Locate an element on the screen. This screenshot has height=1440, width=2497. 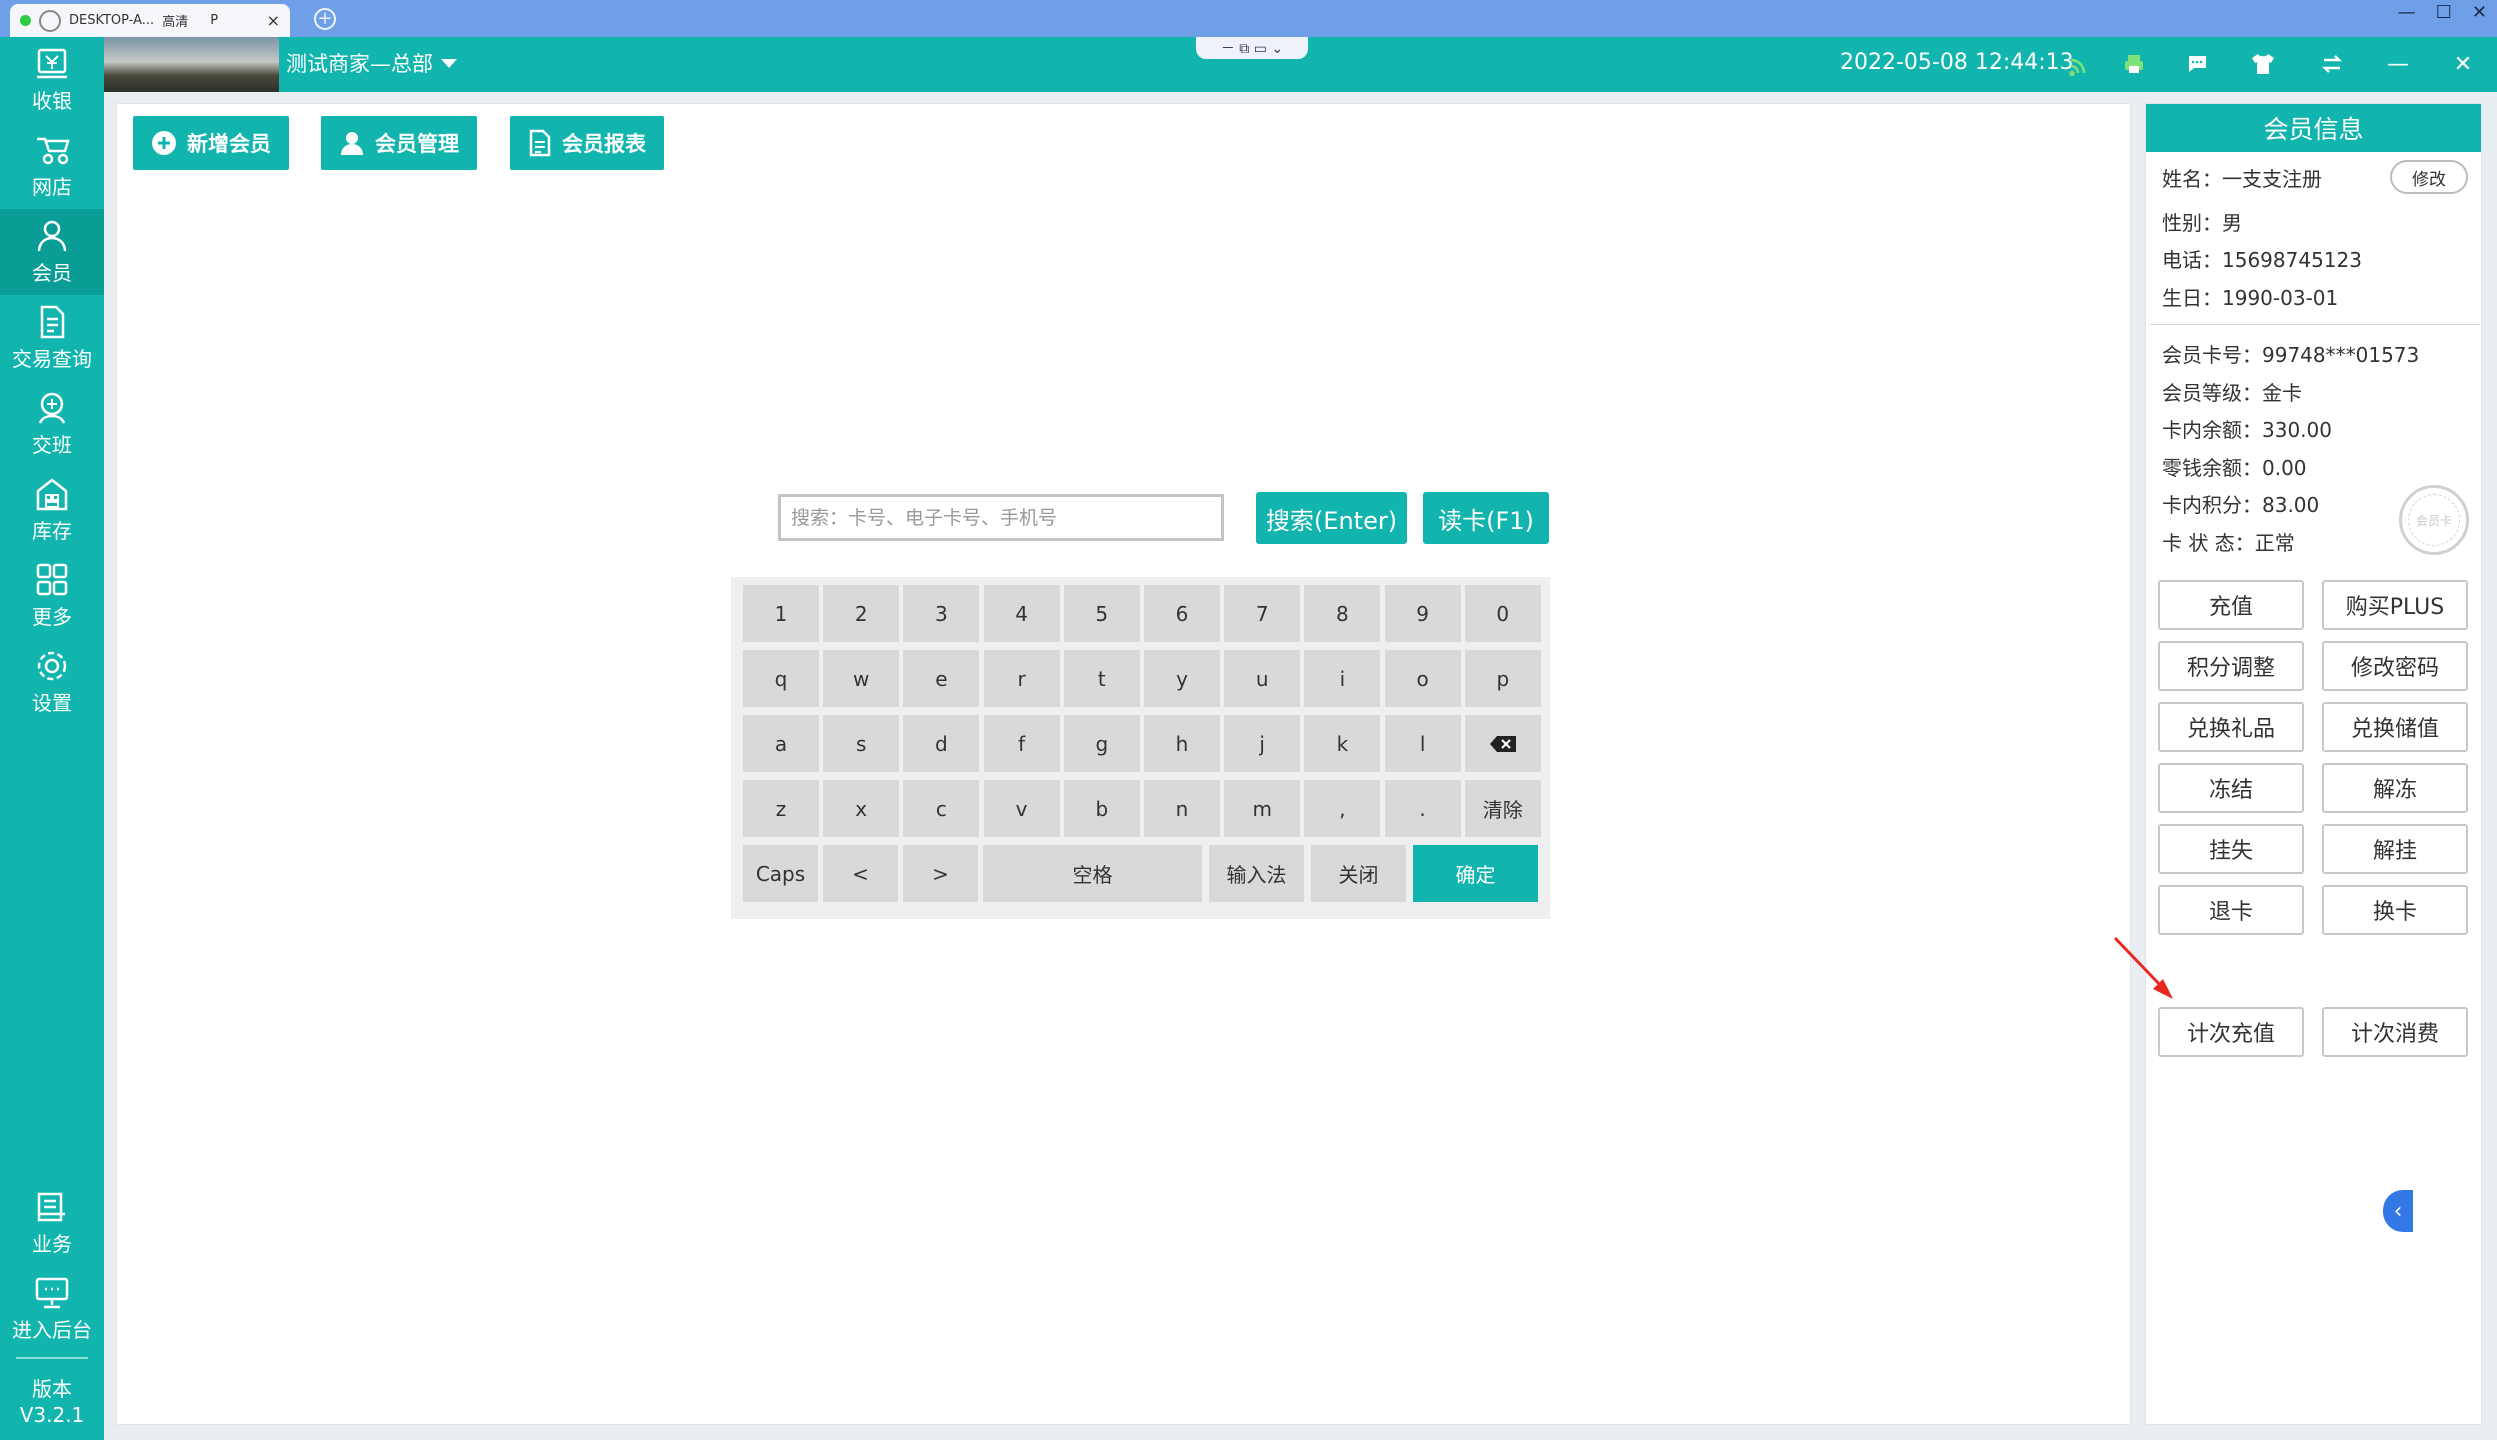
divider is located at coordinates (2315, 324).